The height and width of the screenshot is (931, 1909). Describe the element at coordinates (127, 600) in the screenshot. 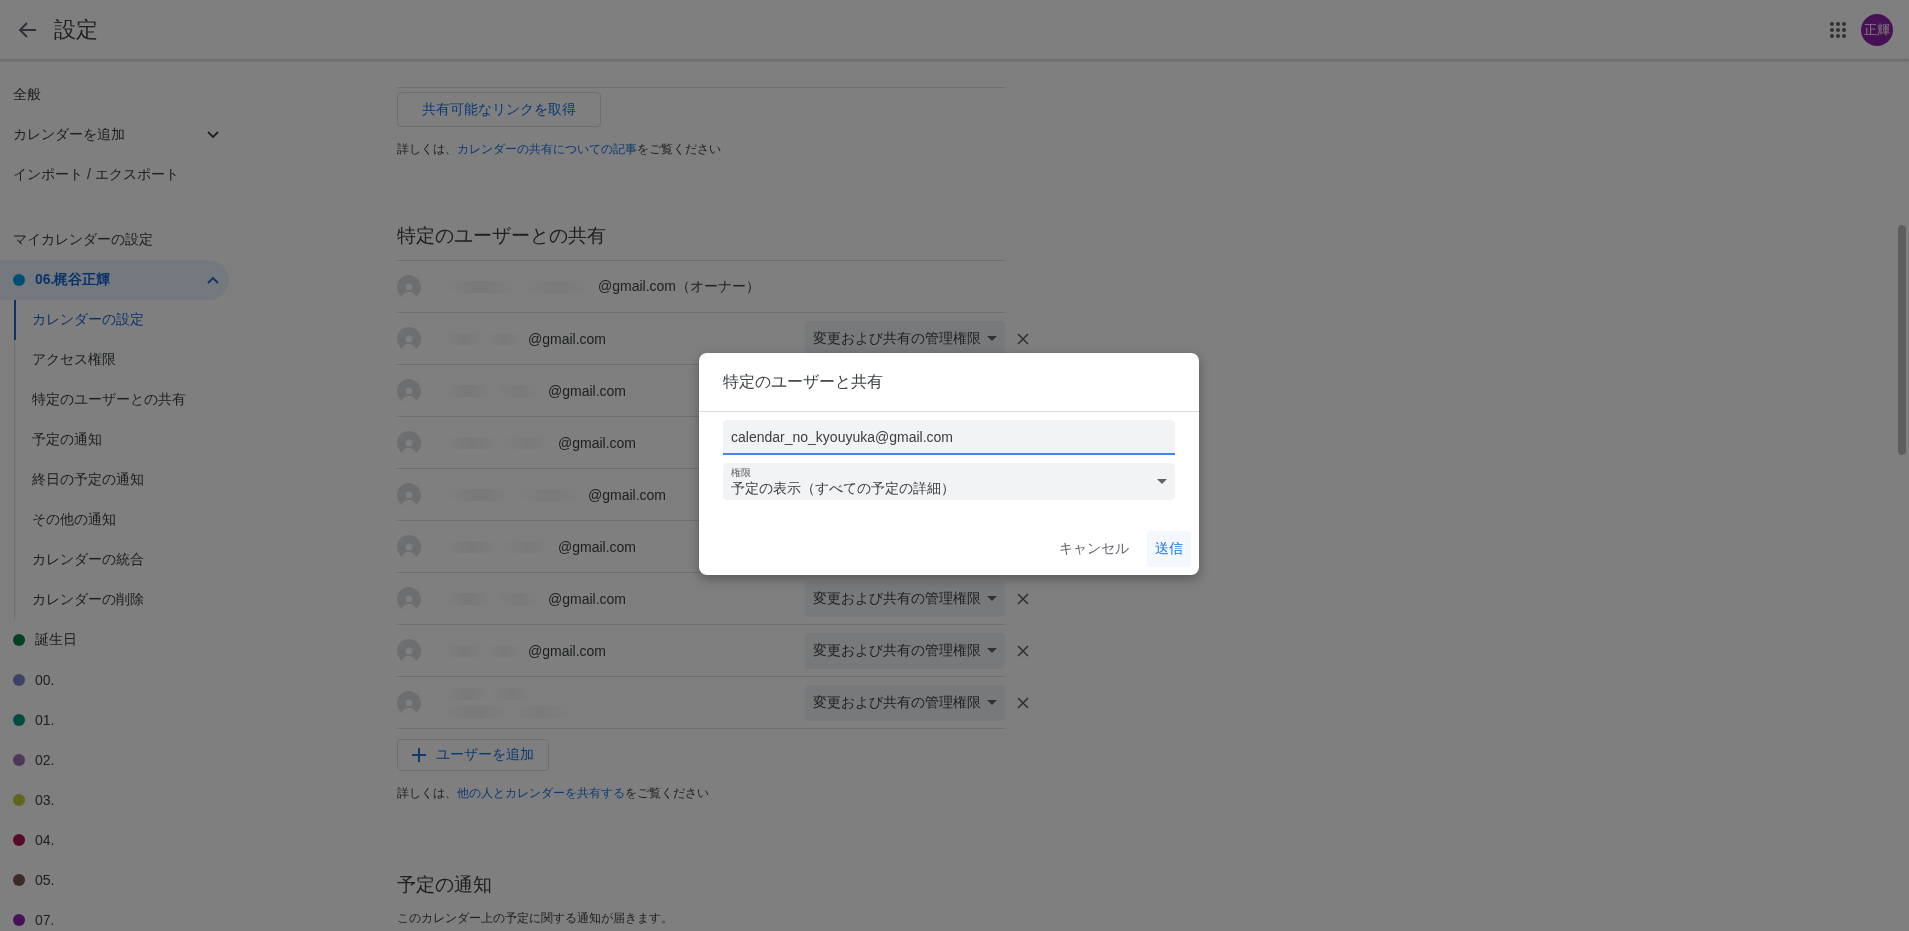

I see `calendar-settings-item: カレンダーの削除` at that location.